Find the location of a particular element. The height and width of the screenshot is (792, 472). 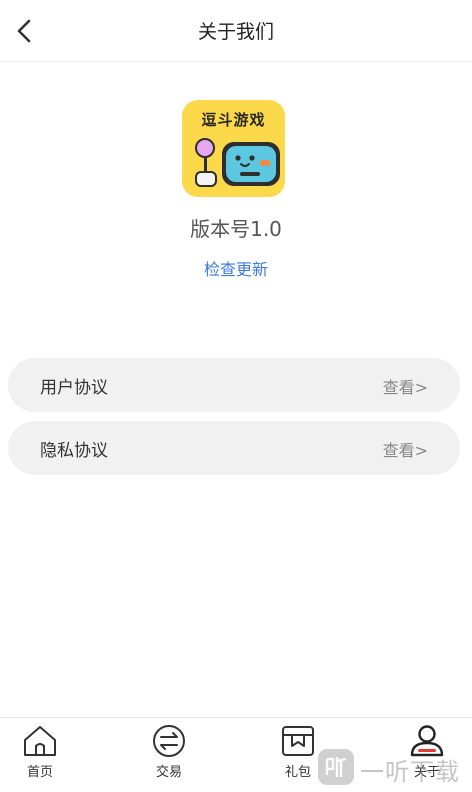

header: 关于我们 is located at coordinates (236, 31).